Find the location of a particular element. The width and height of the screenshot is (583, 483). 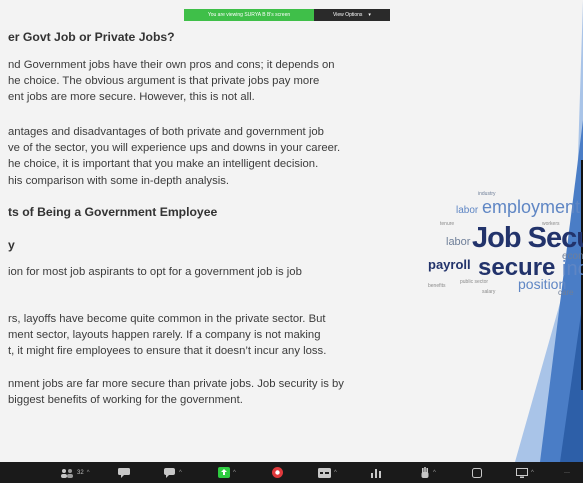

share-screen-icon is located at coordinates (224, 472).